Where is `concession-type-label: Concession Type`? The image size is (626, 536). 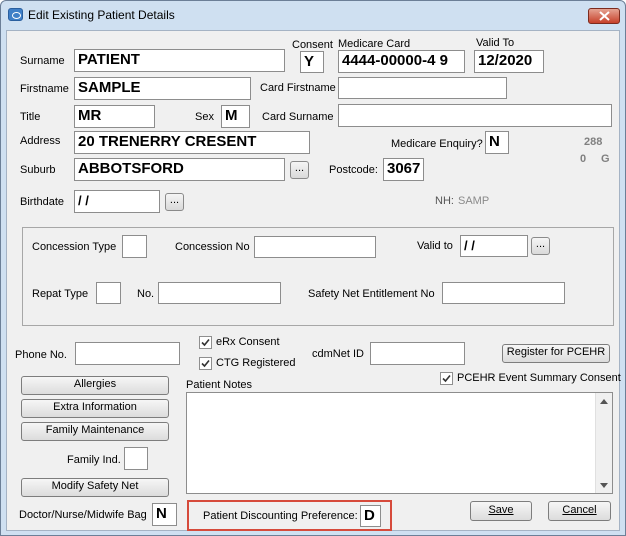
concession-type-label: Concession Type is located at coordinates (74, 247).